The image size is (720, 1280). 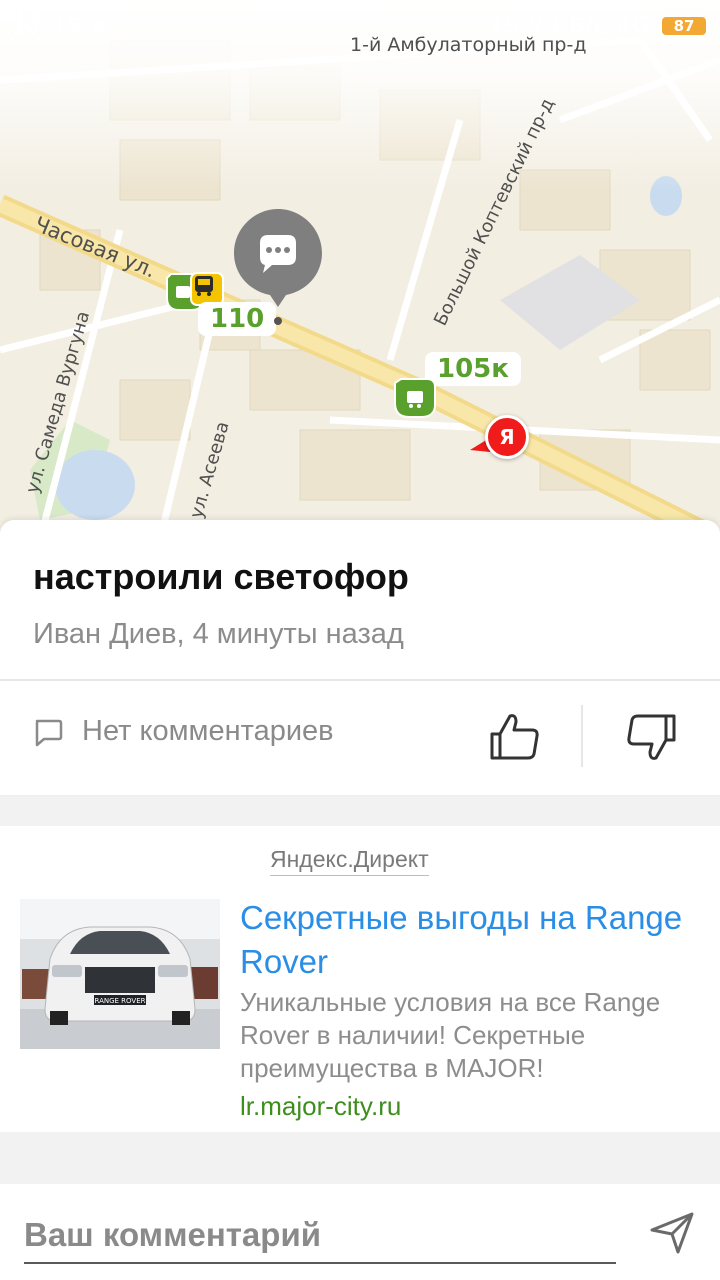 I want to click on bus-stop-marker-105k, so click(x=415, y=397).